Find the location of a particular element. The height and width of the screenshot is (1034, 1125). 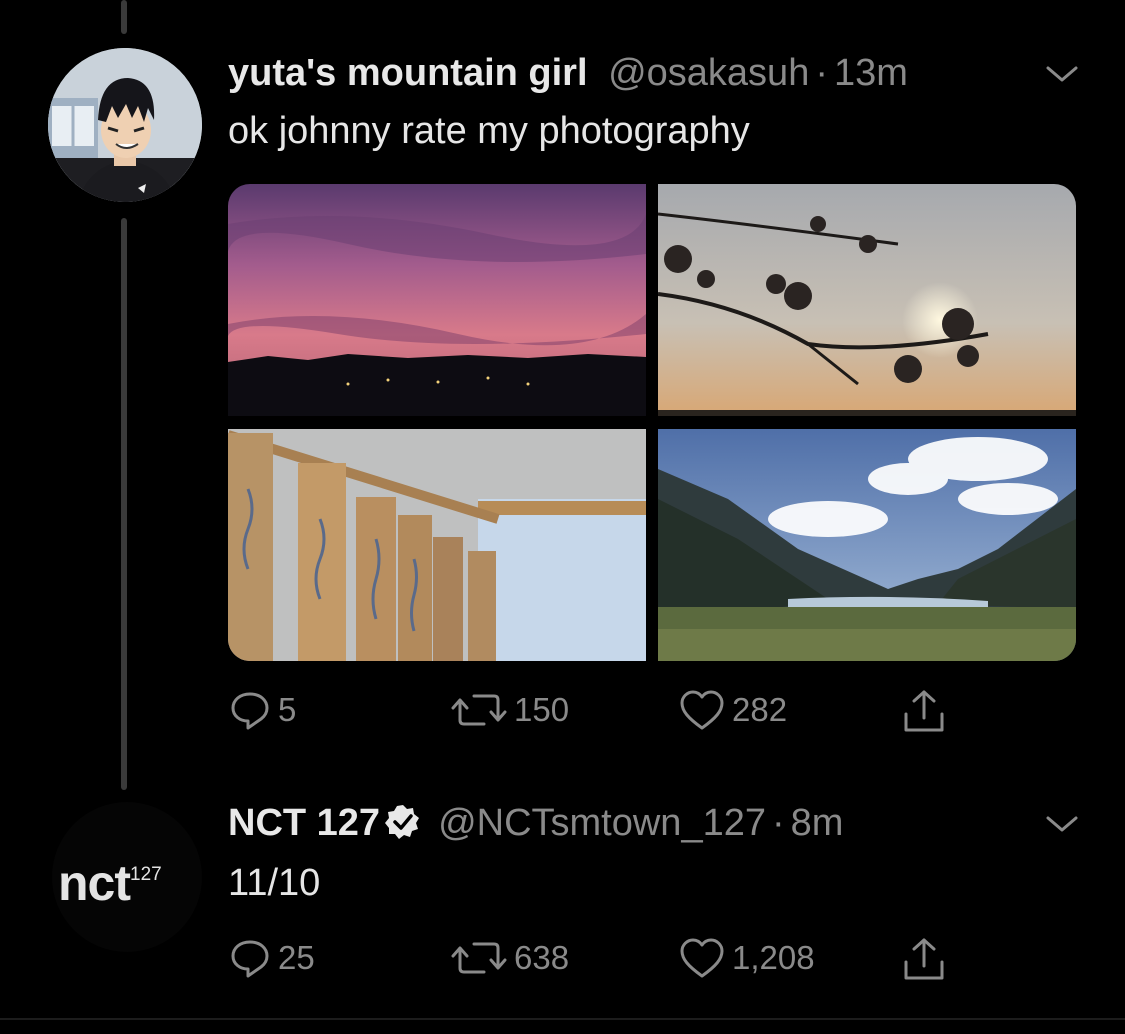

anime-avatar-icon is located at coordinates (125, 125).